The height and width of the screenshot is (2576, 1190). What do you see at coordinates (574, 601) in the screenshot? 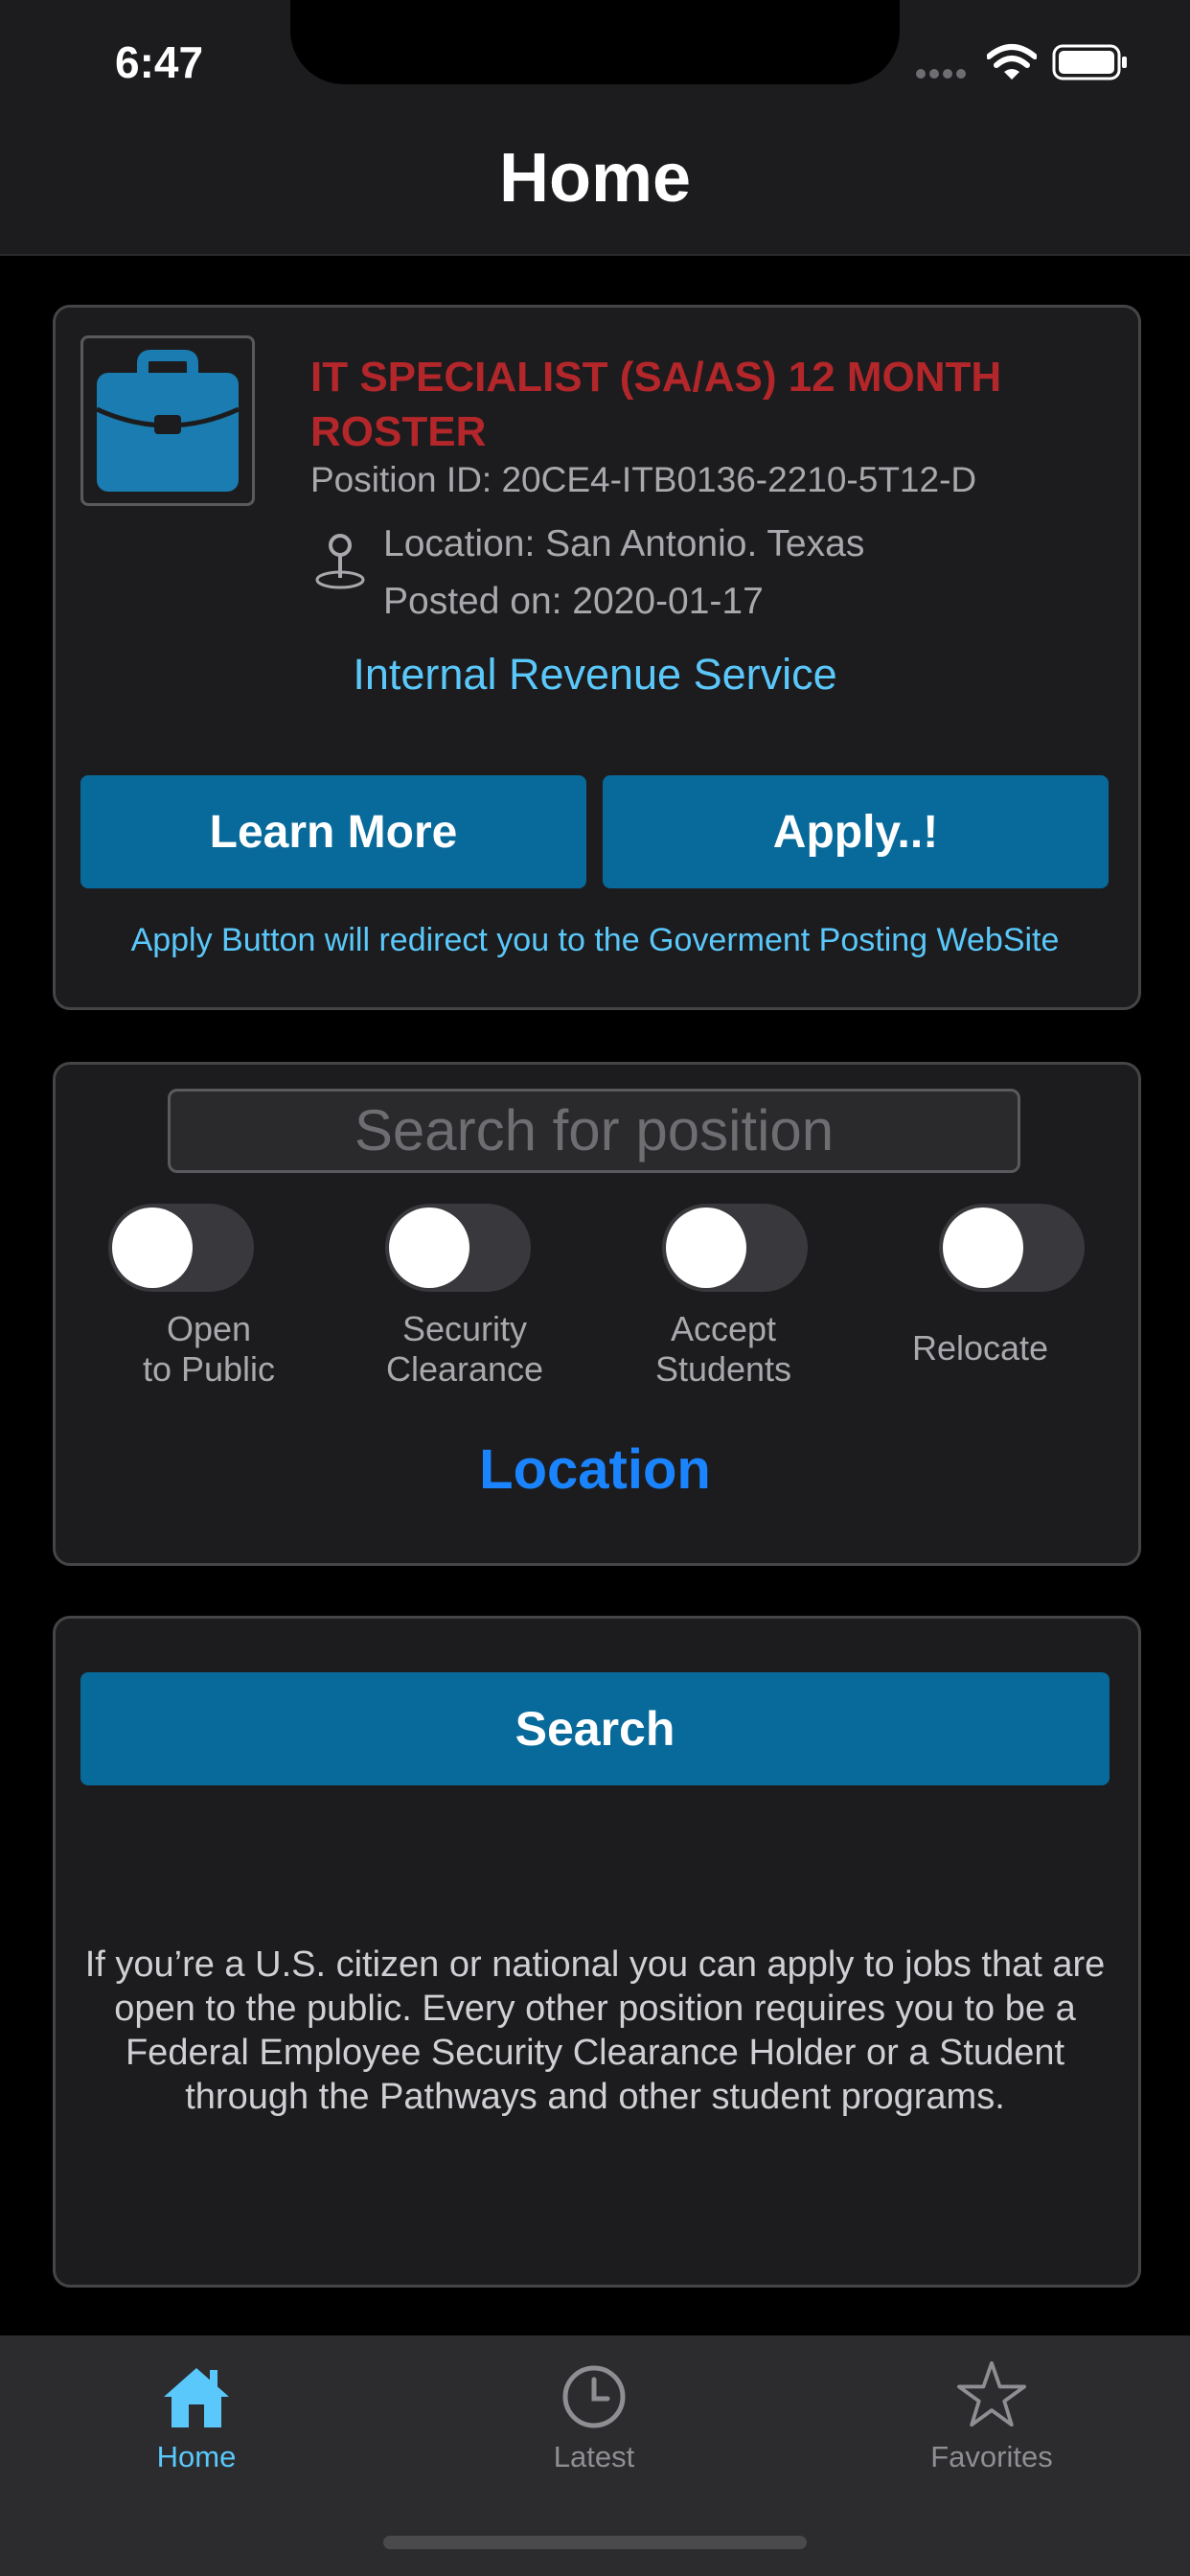
I see `posted-date: Posted on: 2020-01-17` at bounding box center [574, 601].